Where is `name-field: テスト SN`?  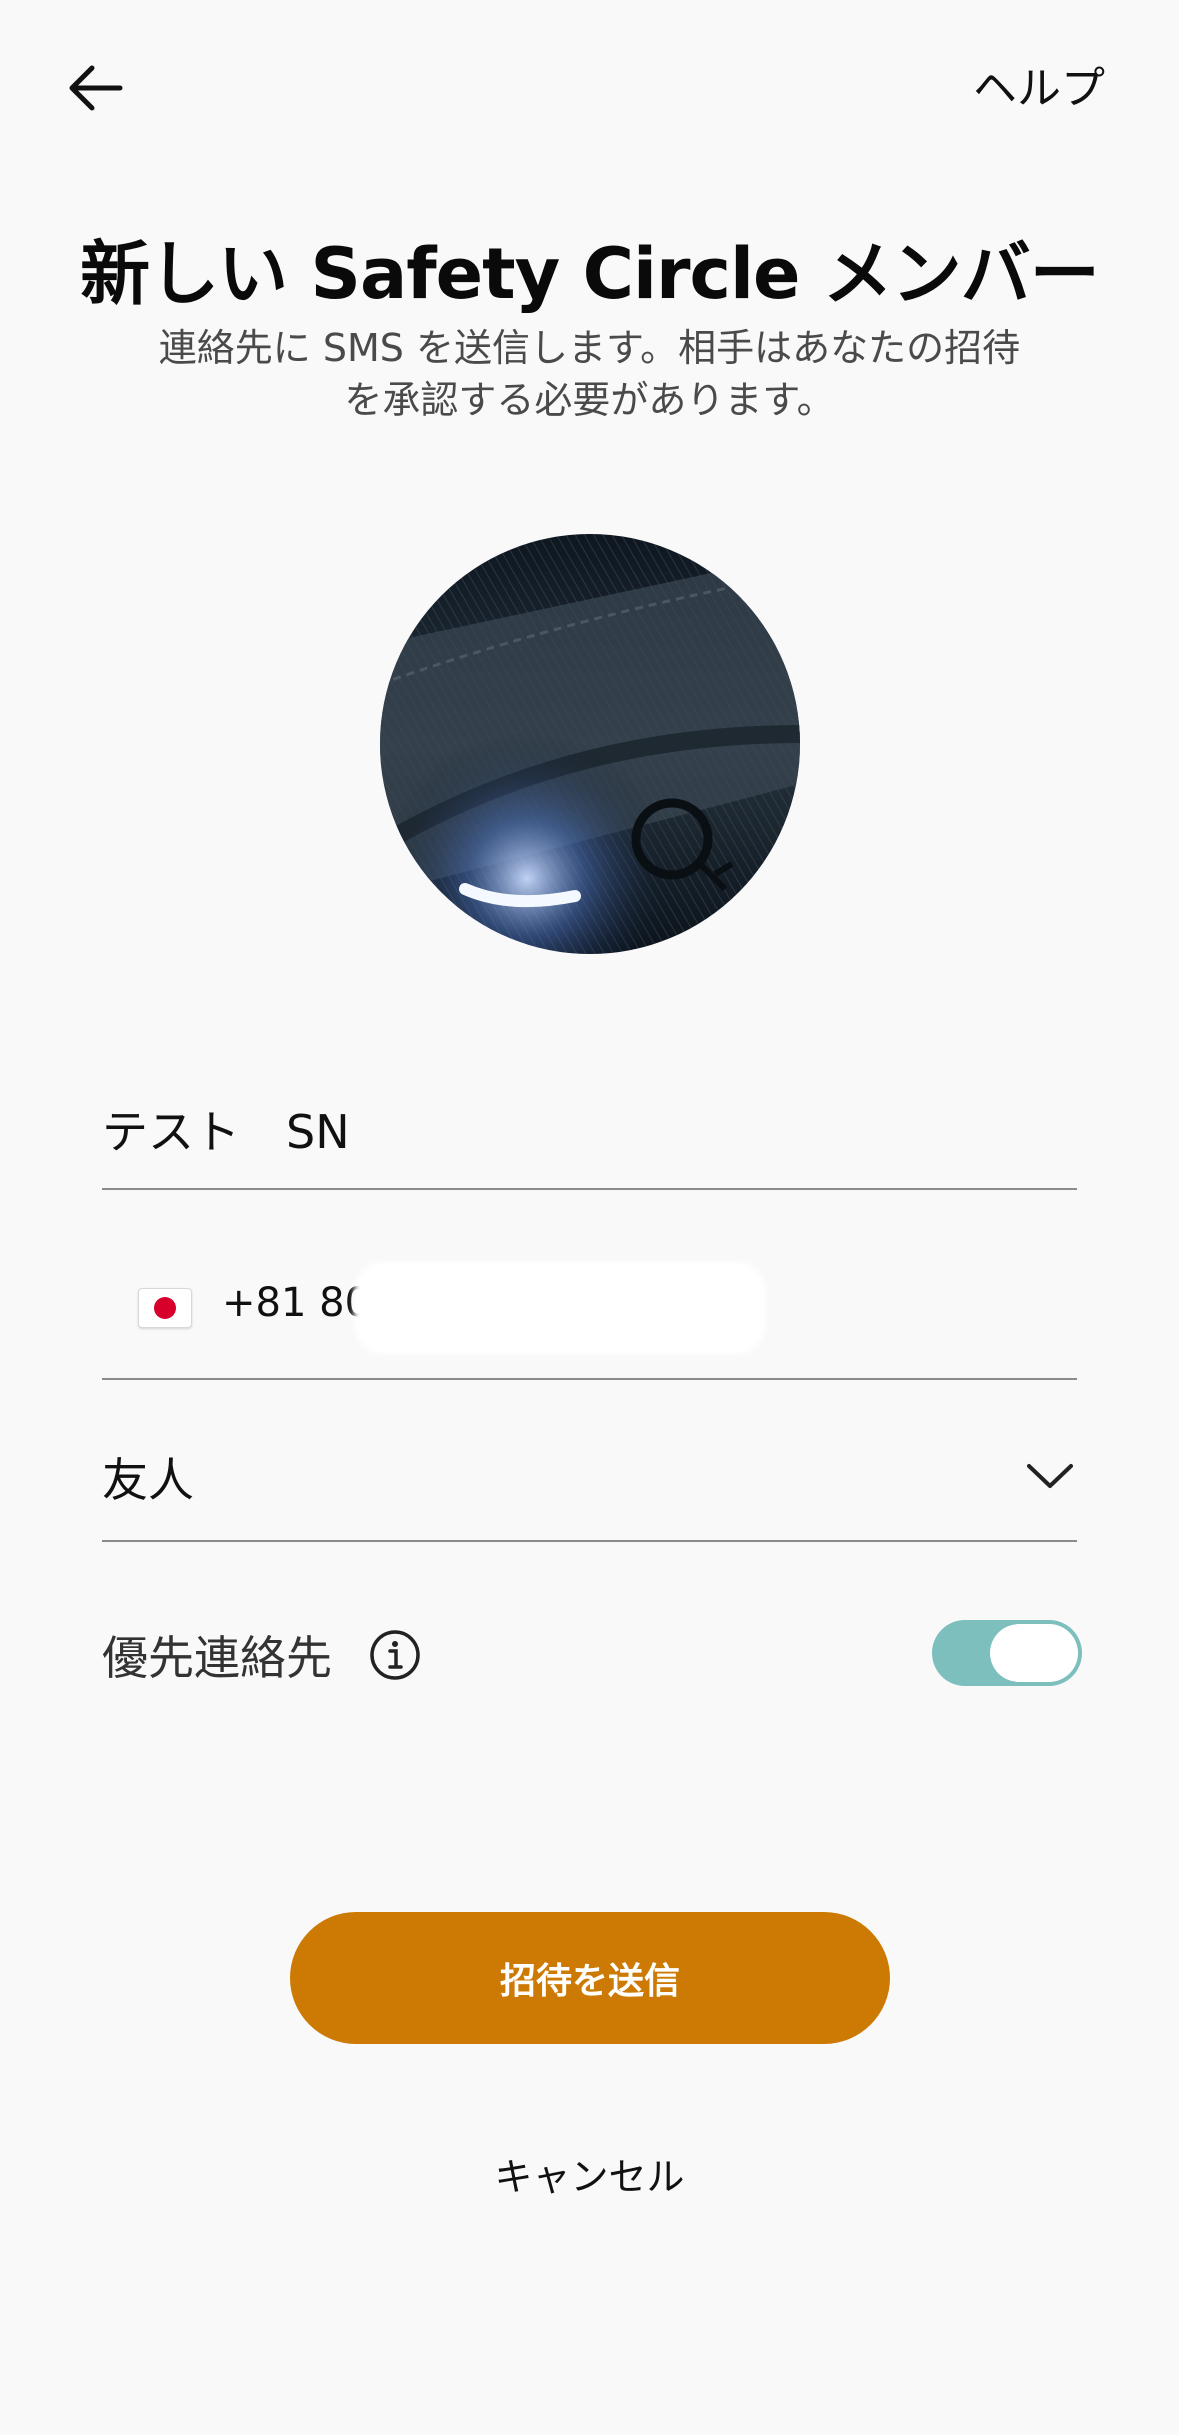 name-field: テスト SN is located at coordinates (589, 1135).